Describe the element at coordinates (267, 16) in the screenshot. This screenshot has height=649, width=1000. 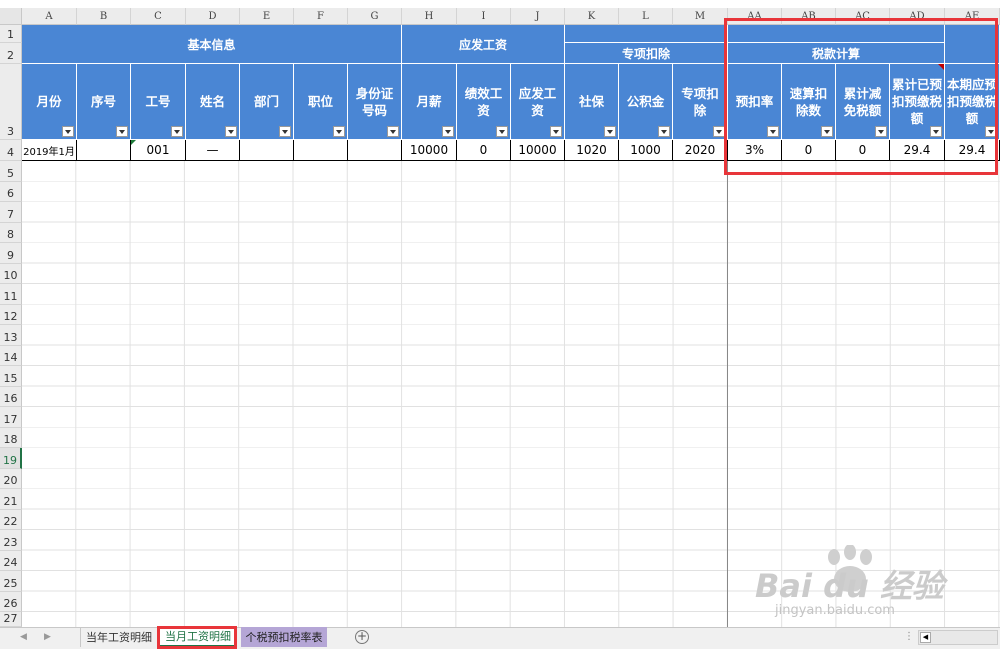
I see `column-header-e: E` at that location.